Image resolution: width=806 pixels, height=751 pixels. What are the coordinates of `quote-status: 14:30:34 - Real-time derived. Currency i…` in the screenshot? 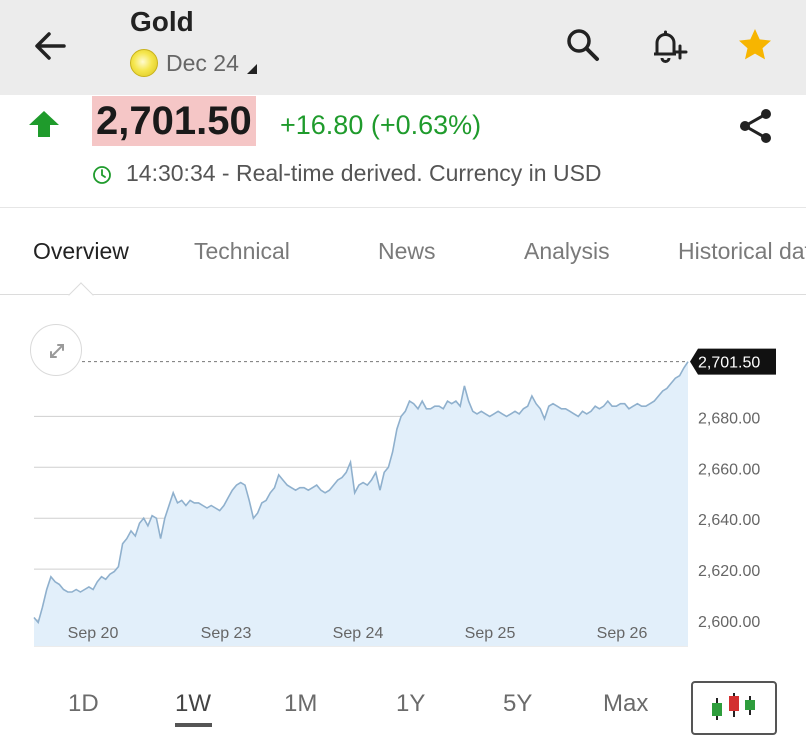 It's located at (364, 173).